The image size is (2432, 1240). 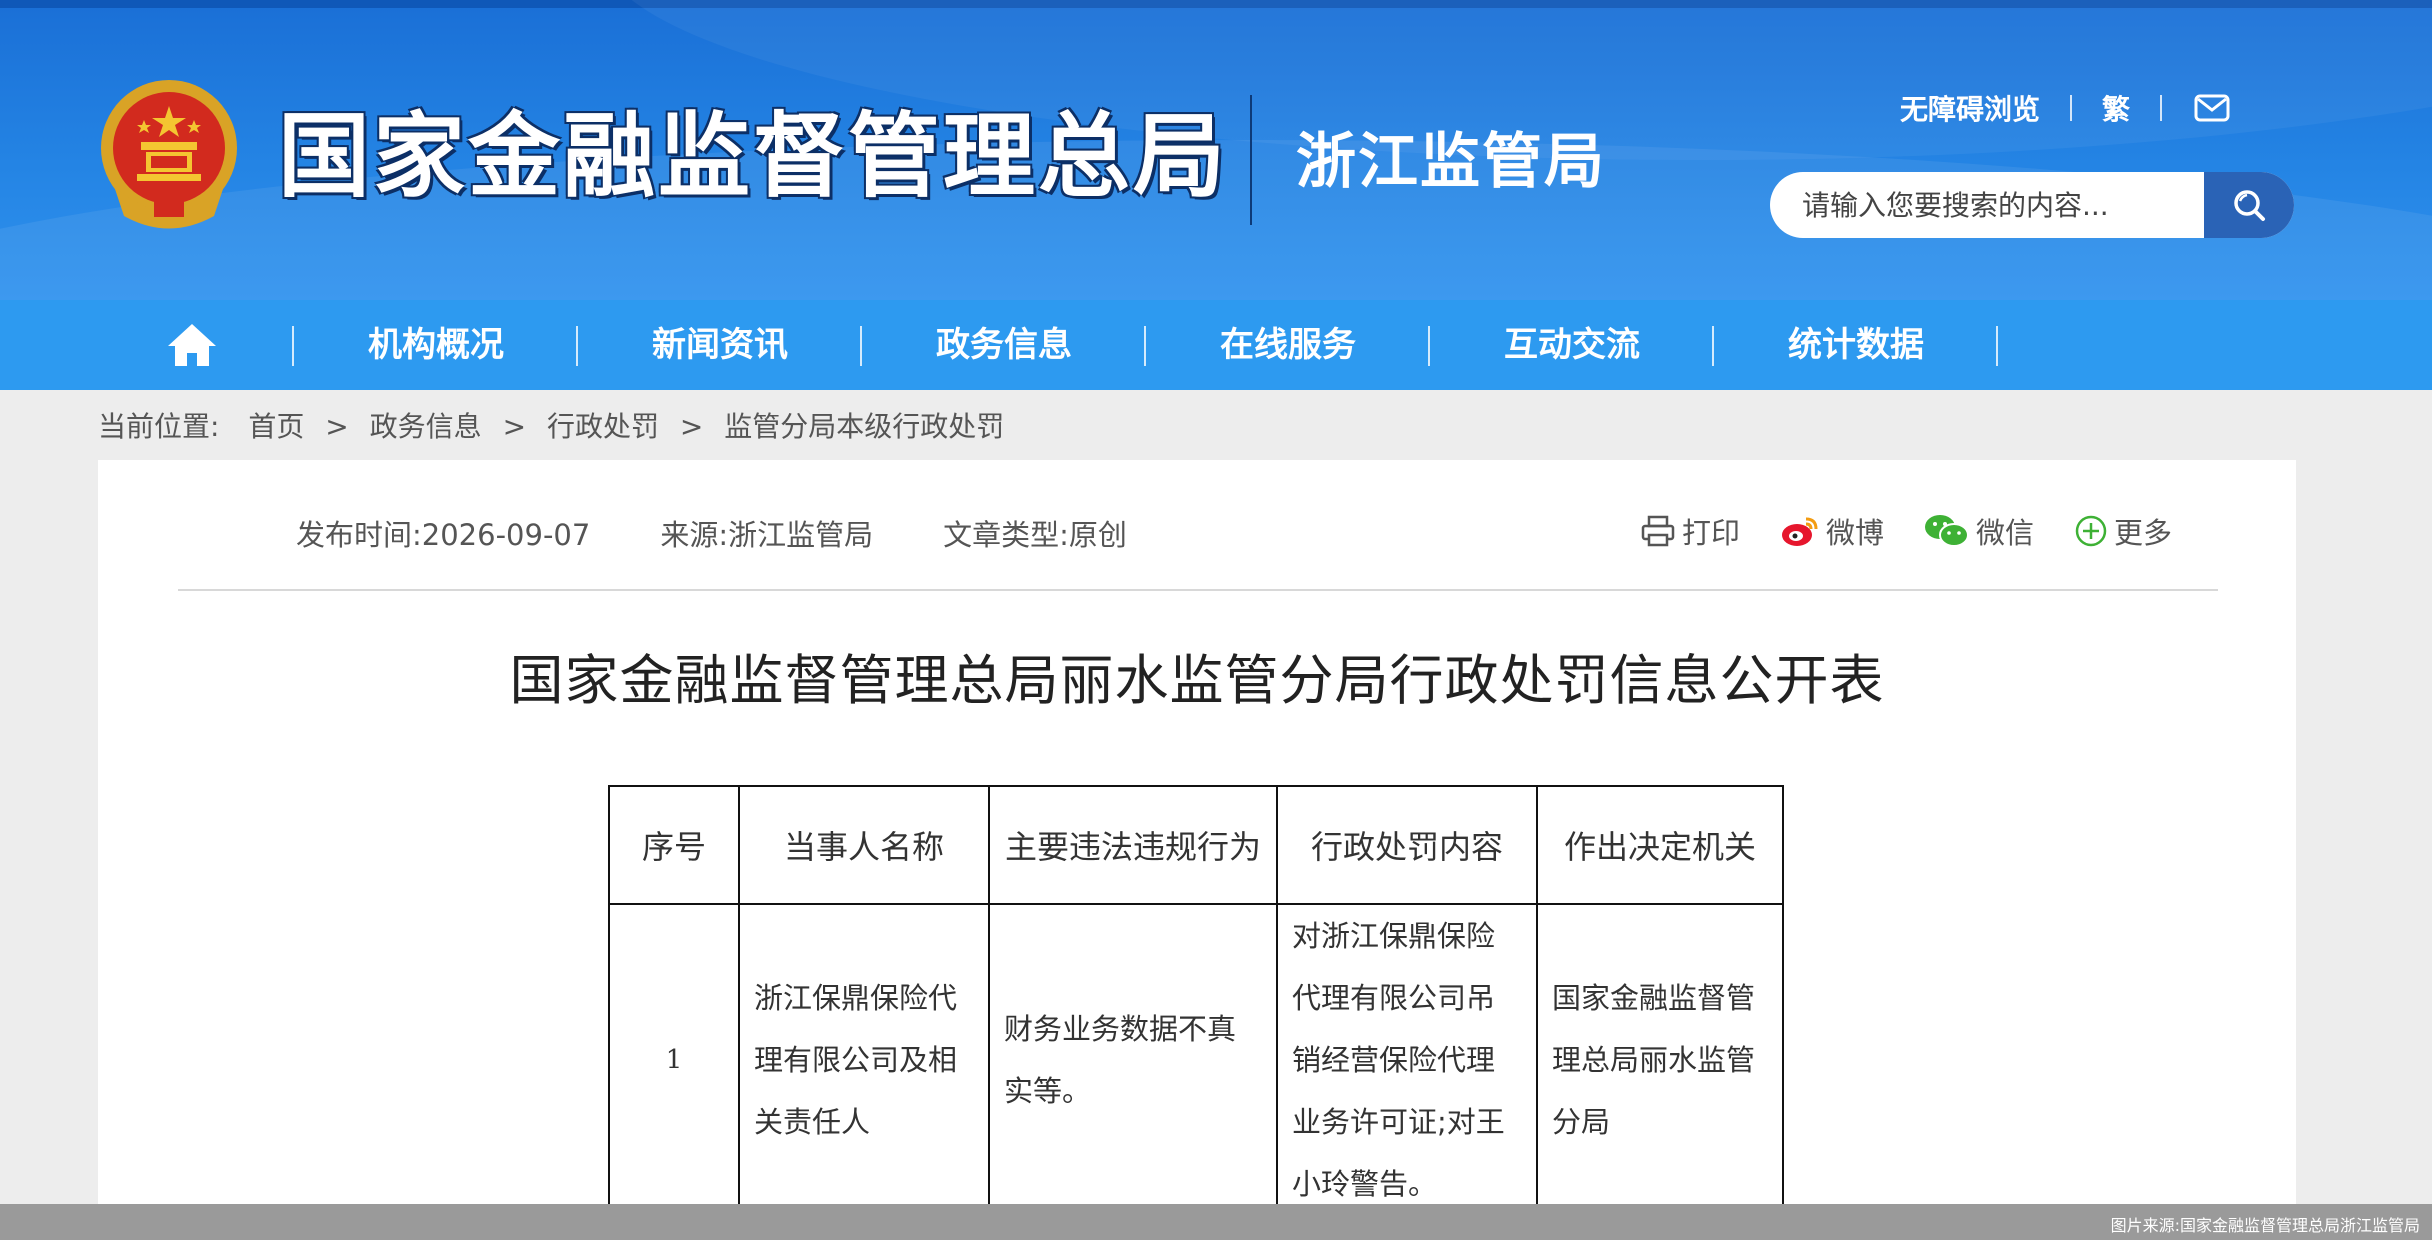 I want to click on search-icon, so click(x=2249, y=205).